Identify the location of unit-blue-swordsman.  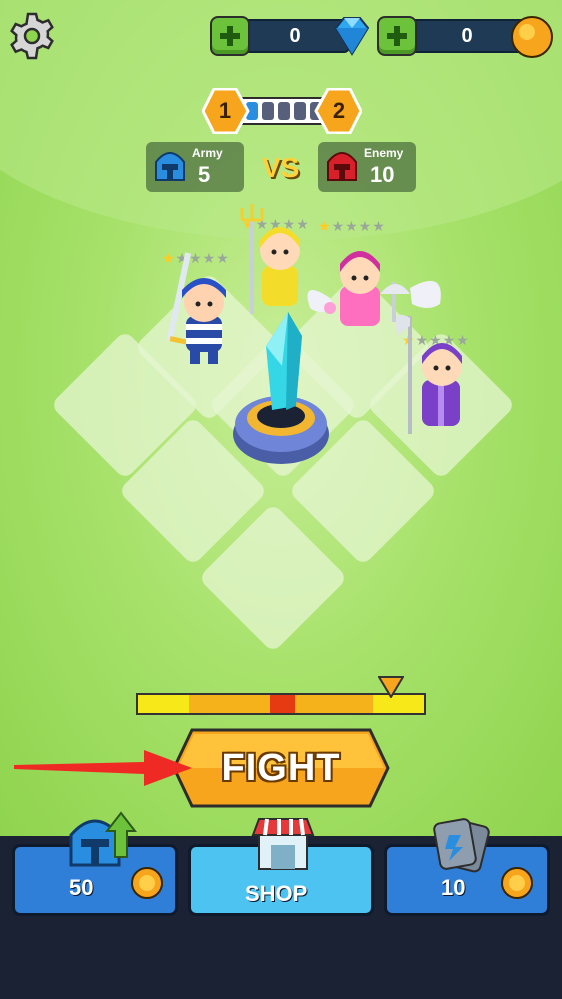
(201, 308).